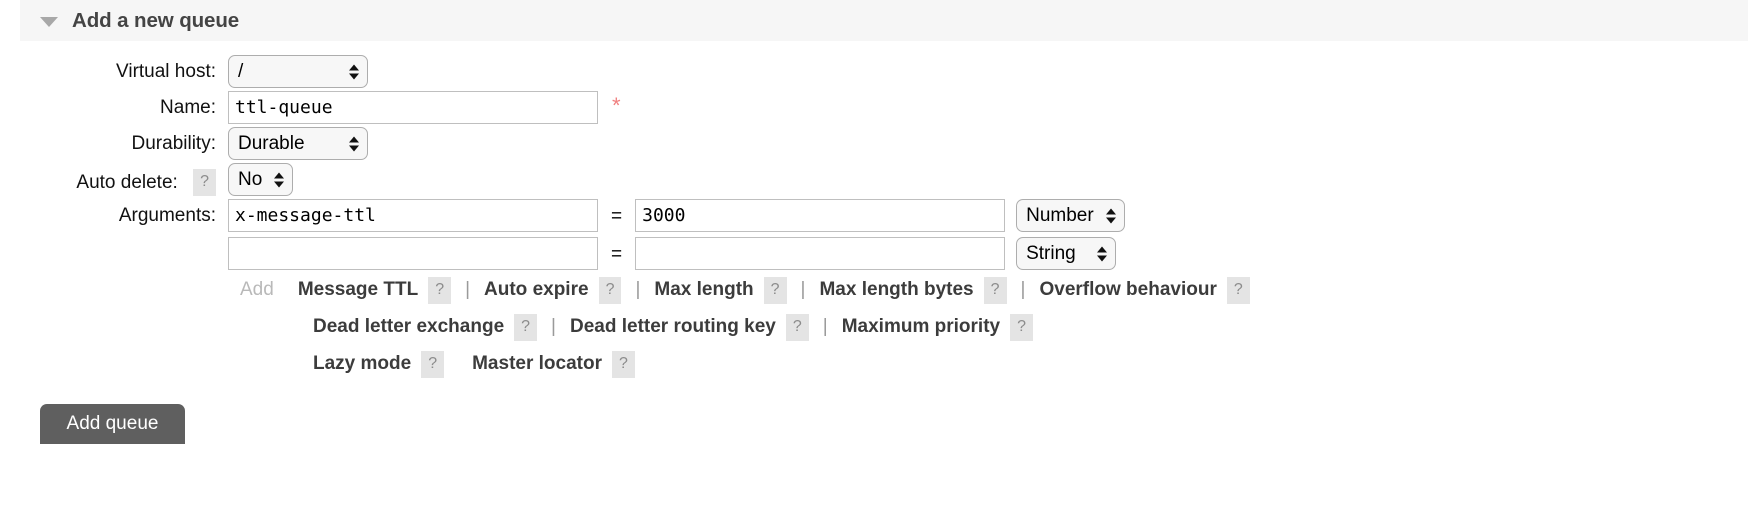 Image resolution: width=1748 pixels, height=526 pixels. Describe the element at coordinates (884, 143) in the screenshot. I see `form-row-durability: Durability: Durable` at that location.